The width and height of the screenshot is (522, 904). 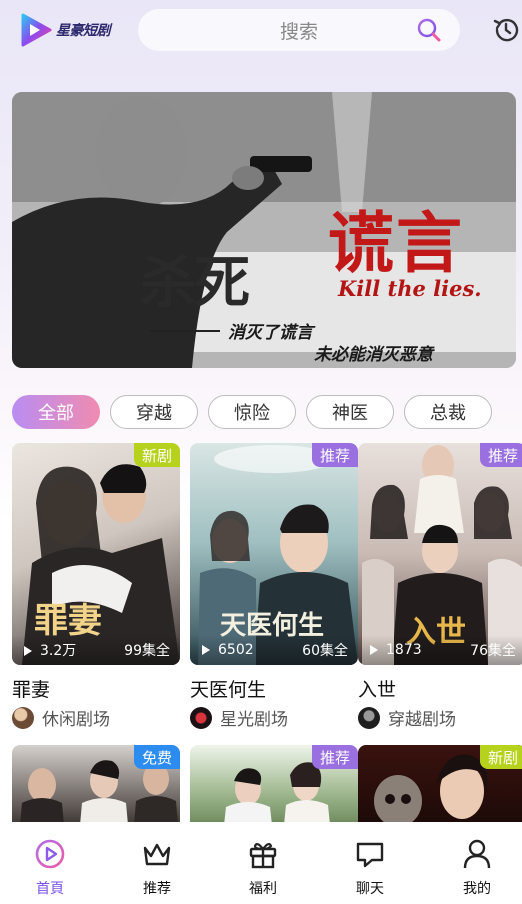 What do you see at coordinates (263, 889) in the screenshot?
I see `nav-label: 福利` at bounding box center [263, 889].